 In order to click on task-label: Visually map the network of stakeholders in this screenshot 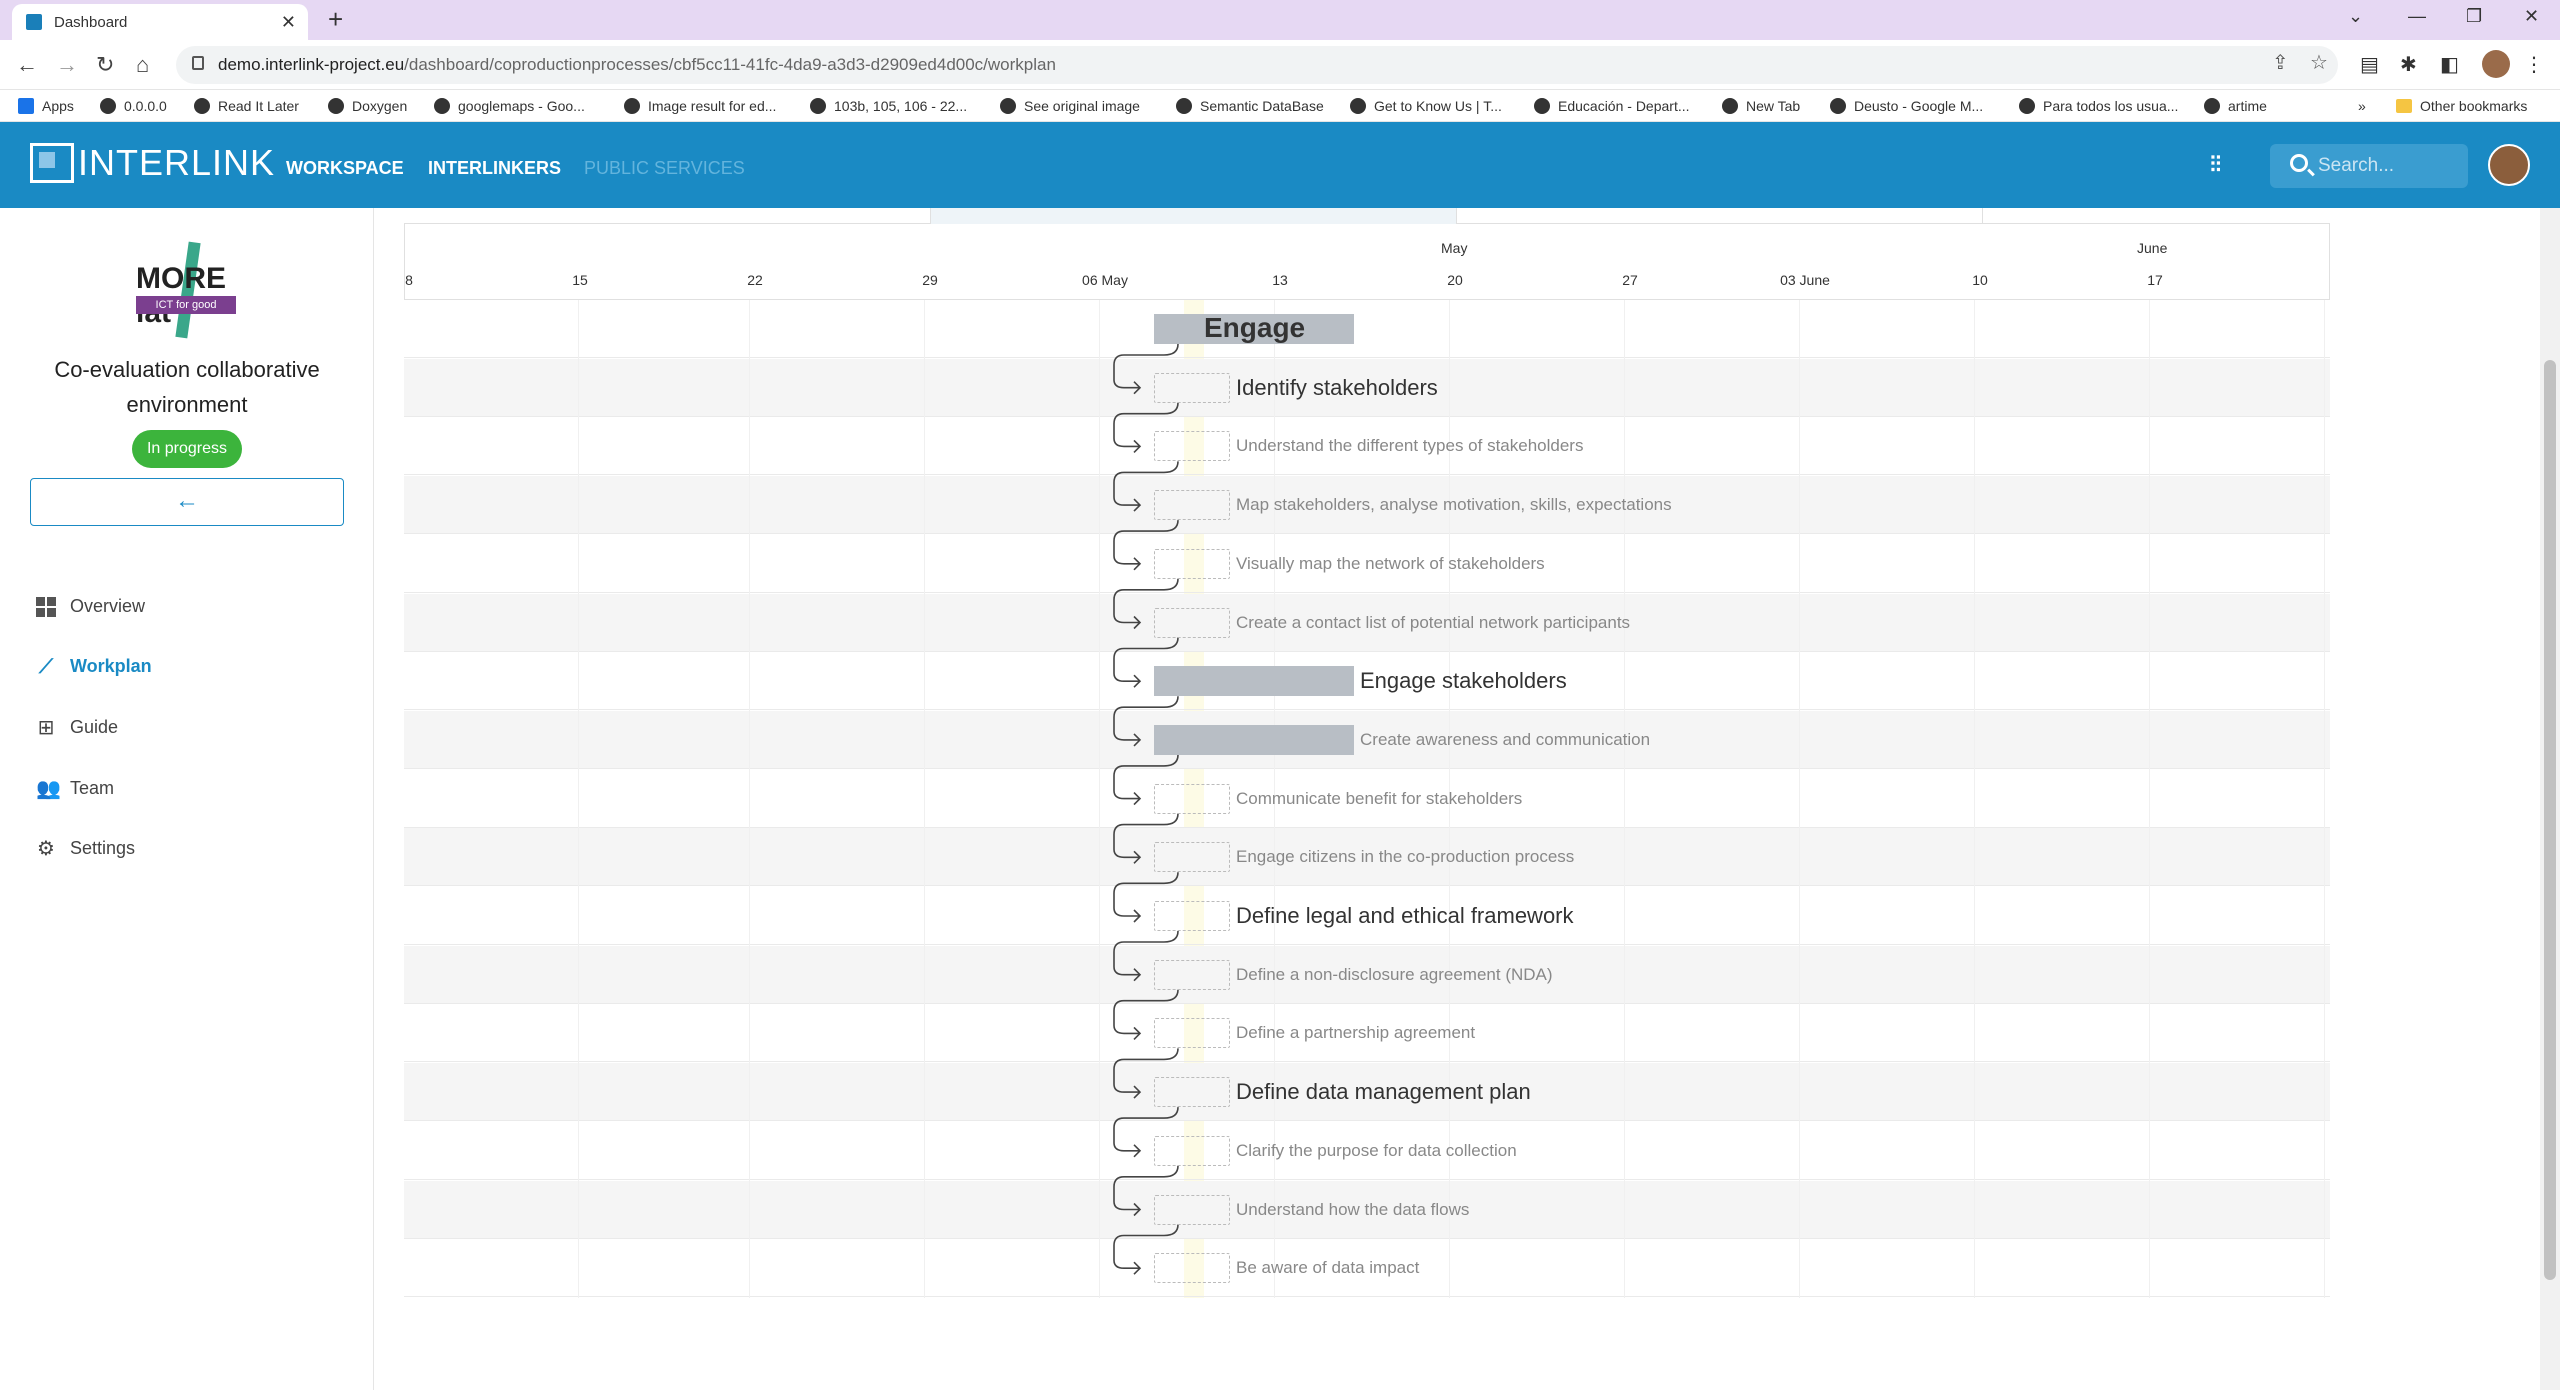, I will do `click(1390, 564)`.